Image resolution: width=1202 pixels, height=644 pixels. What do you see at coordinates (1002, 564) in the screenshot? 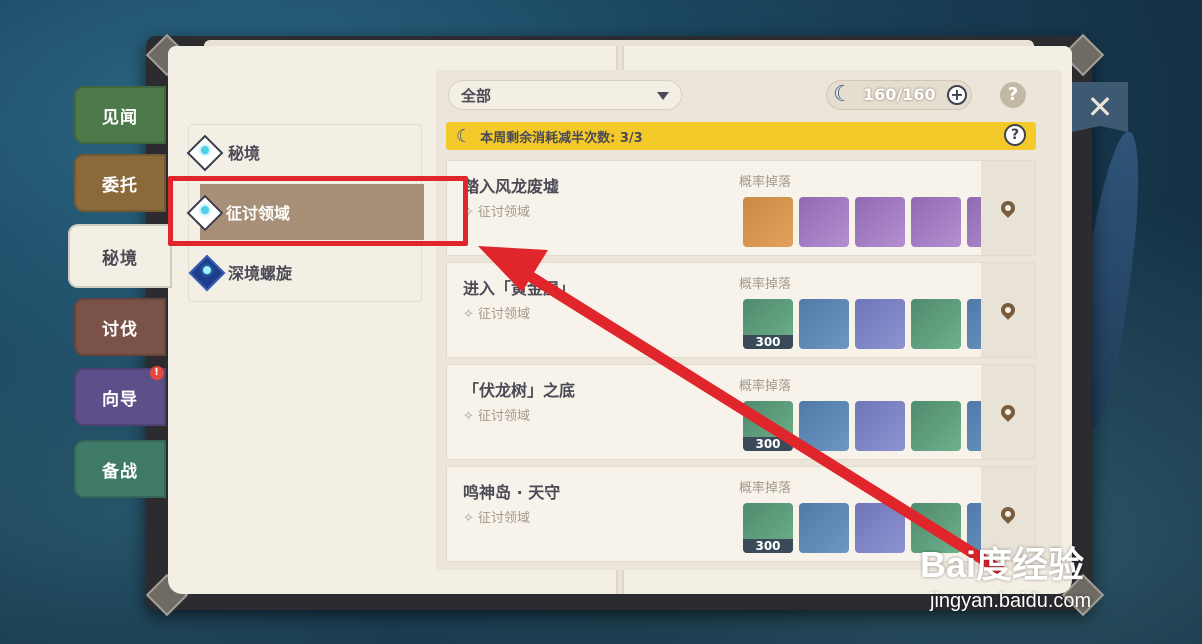
I see `watermark-brand: Bai度经验` at bounding box center [1002, 564].